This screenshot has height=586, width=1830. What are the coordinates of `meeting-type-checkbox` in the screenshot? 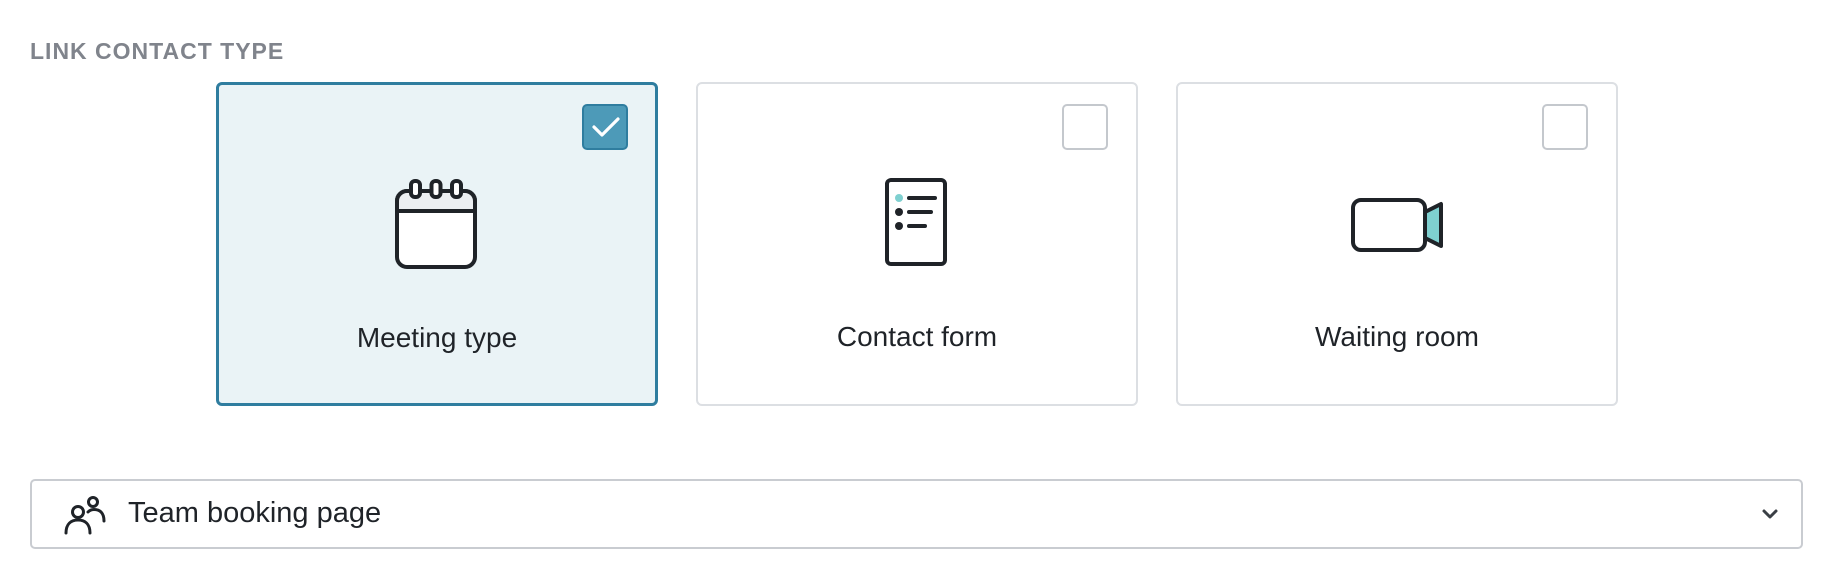 It's located at (605, 127).